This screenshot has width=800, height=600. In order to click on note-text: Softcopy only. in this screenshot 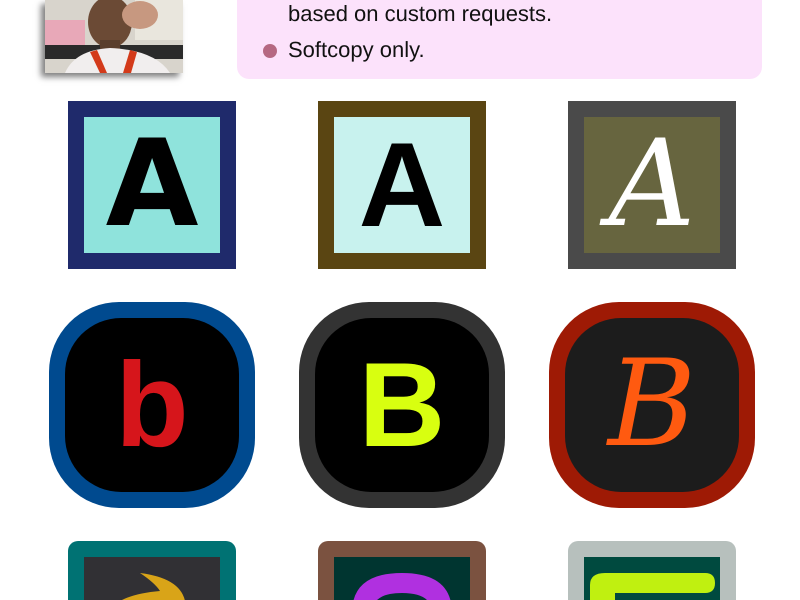, I will do `click(356, 50)`.